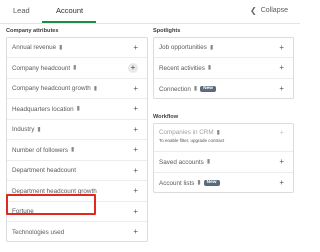  What do you see at coordinates (77, 150) in the screenshot?
I see `filter-row-number-of-followers: Number of followers ▮ +` at bounding box center [77, 150].